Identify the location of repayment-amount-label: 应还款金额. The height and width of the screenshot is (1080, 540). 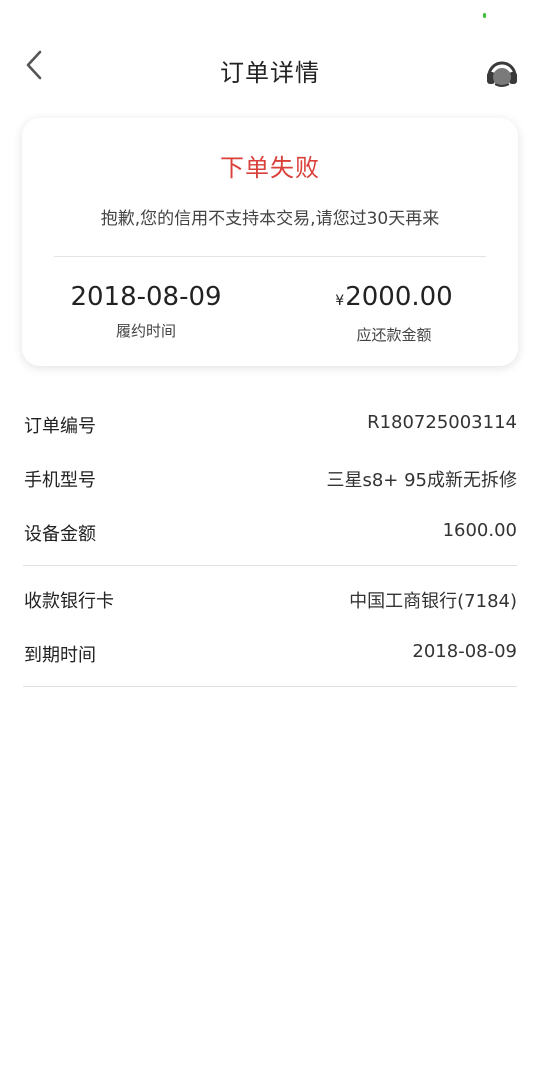
(394, 335).